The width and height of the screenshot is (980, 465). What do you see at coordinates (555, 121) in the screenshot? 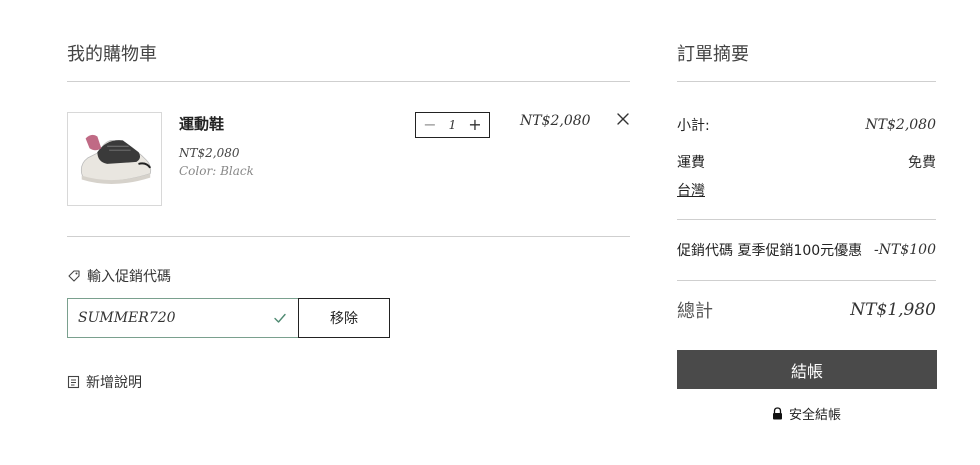
I see `line-total: NT$2,080` at bounding box center [555, 121].